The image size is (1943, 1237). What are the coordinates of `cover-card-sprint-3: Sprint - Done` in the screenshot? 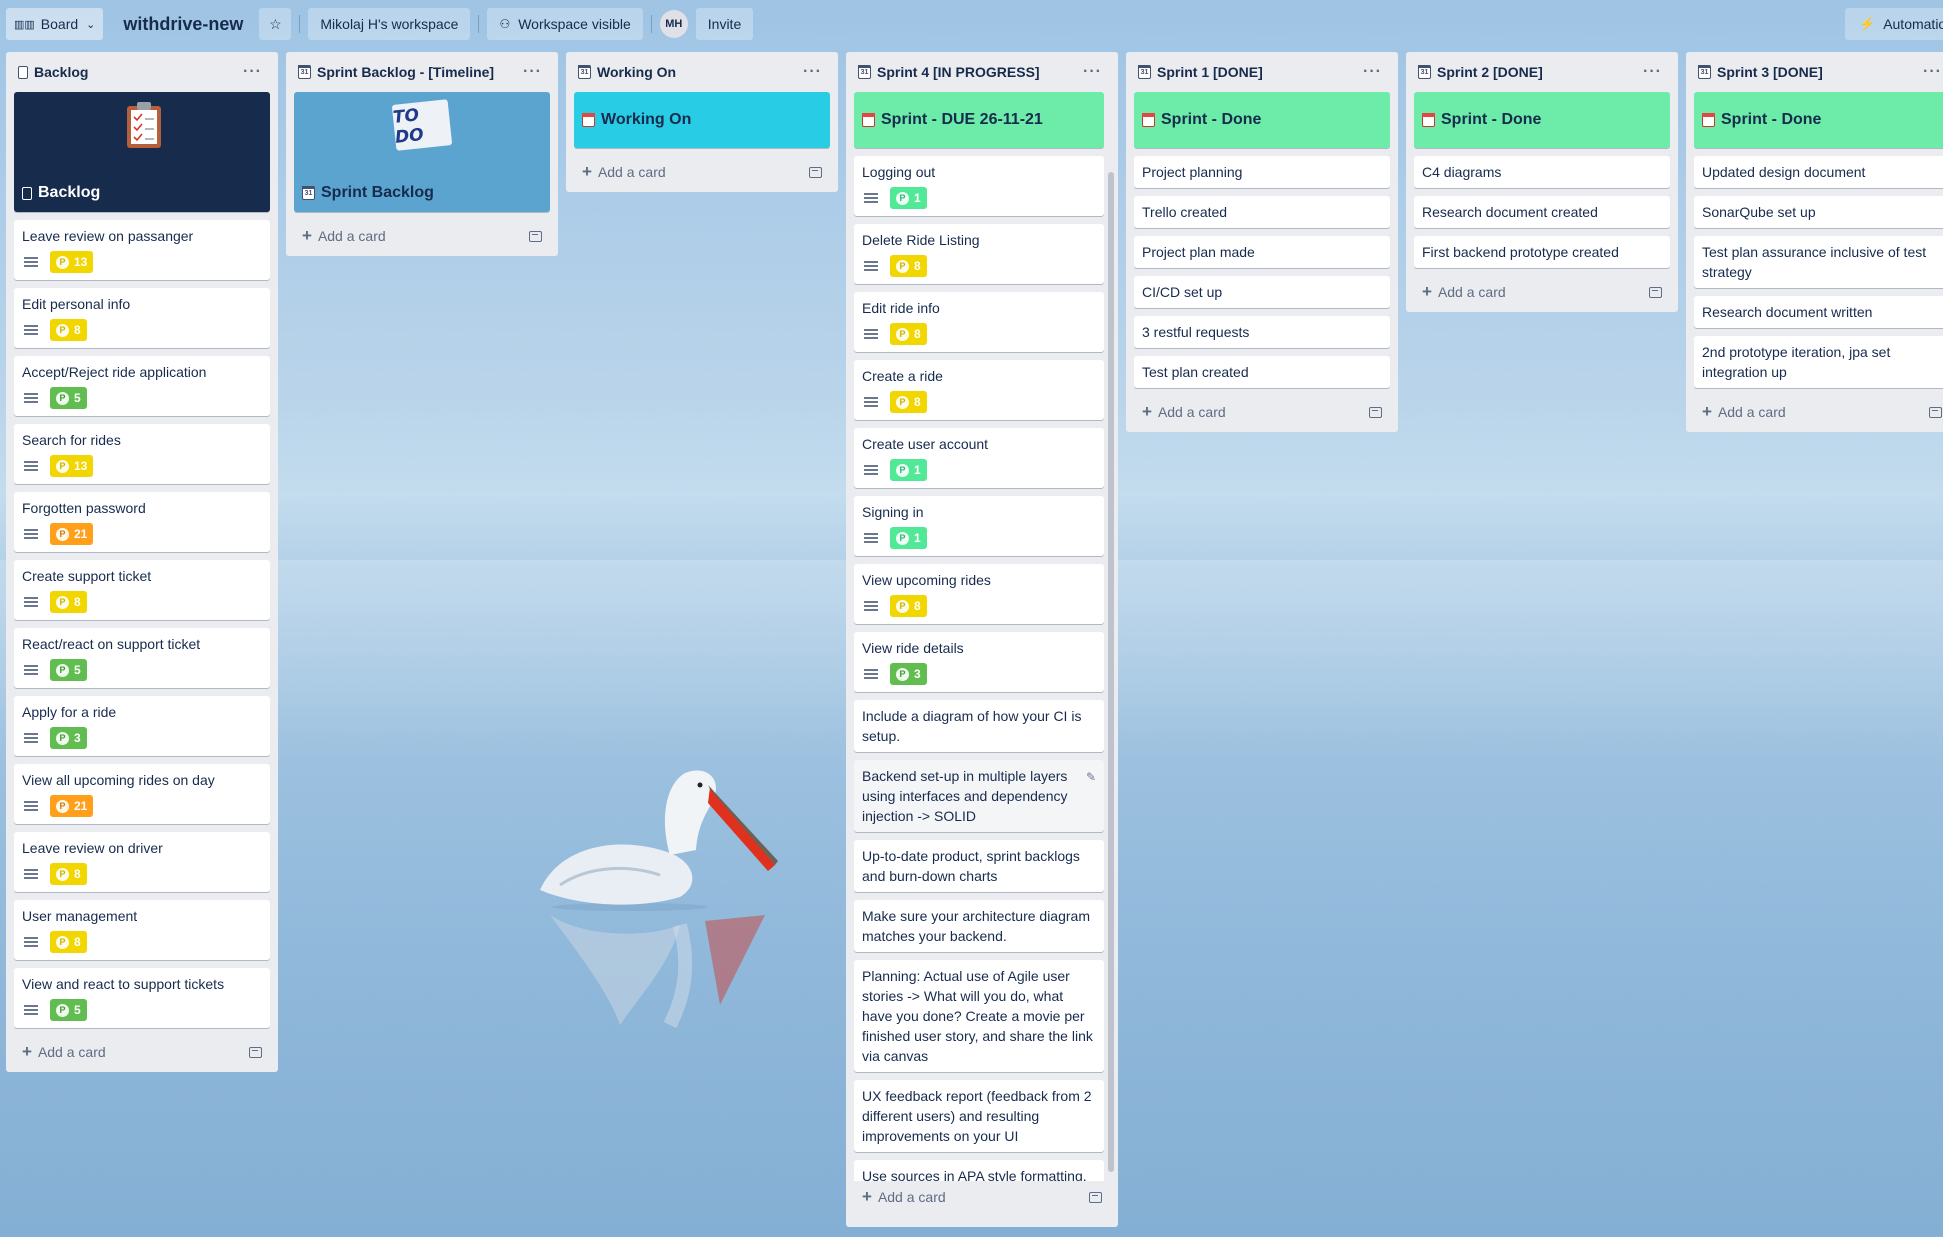 It's located at (1818, 120).